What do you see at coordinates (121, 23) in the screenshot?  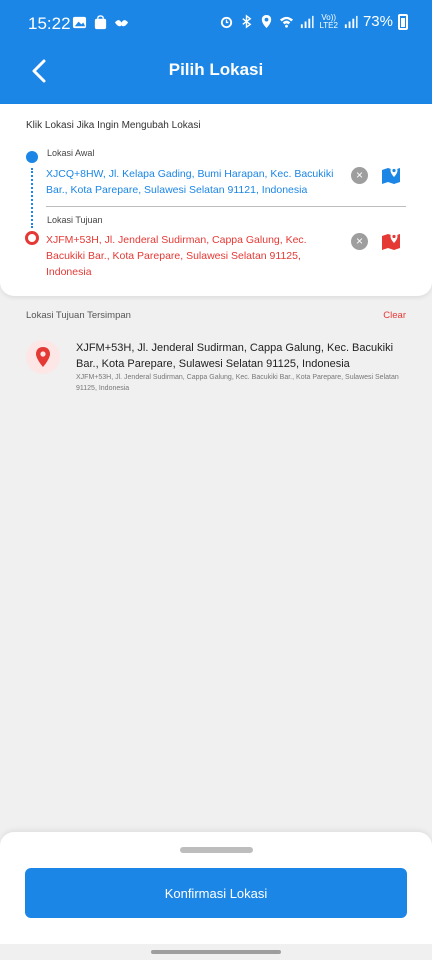 I see `bird-icon` at bounding box center [121, 23].